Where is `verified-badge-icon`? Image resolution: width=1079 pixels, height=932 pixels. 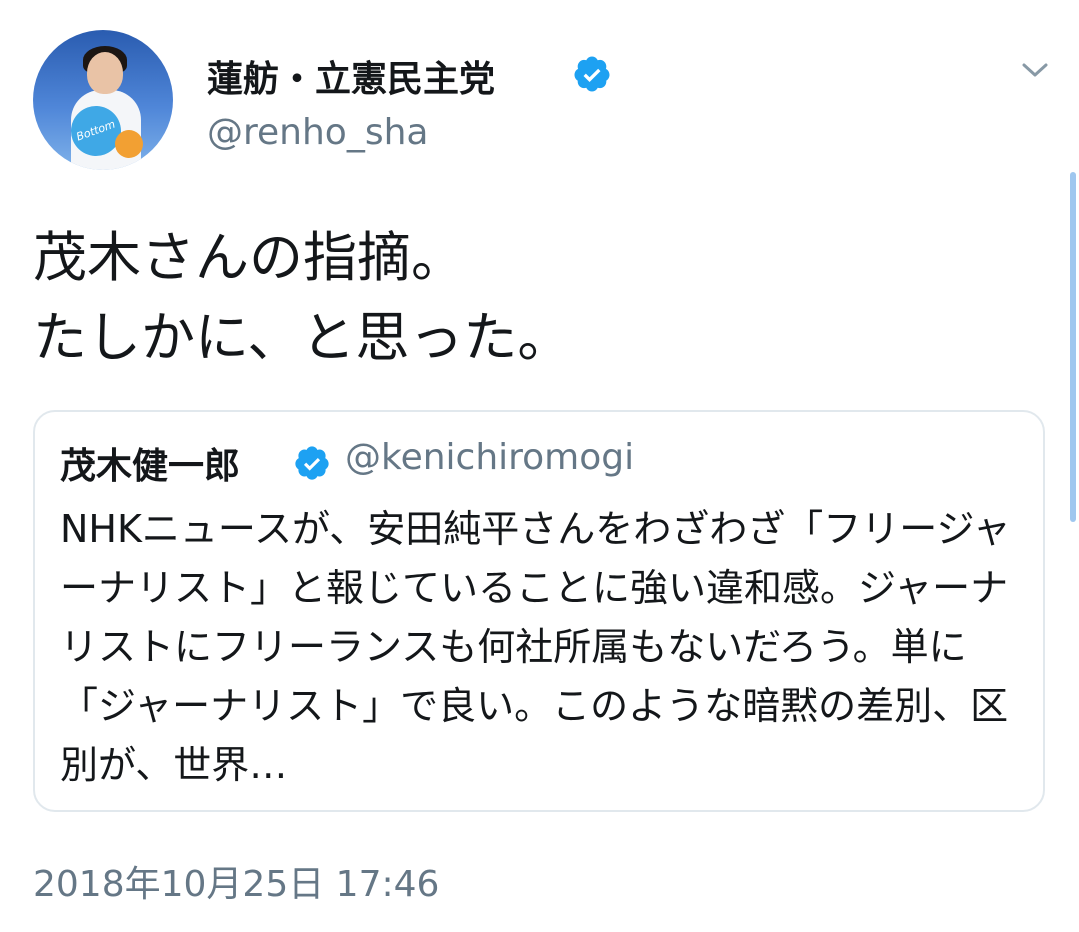
verified-badge-icon is located at coordinates (592, 74).